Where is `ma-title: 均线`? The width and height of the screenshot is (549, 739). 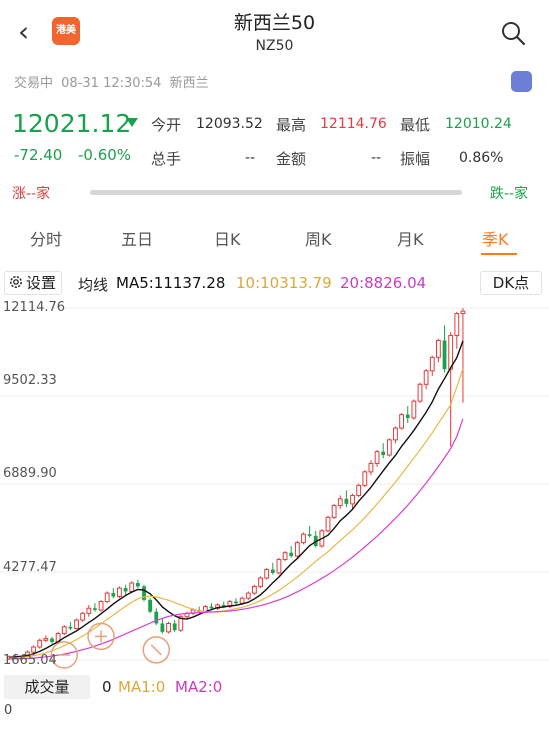 ma-title: 均线 is located at coordinates (93, 285).